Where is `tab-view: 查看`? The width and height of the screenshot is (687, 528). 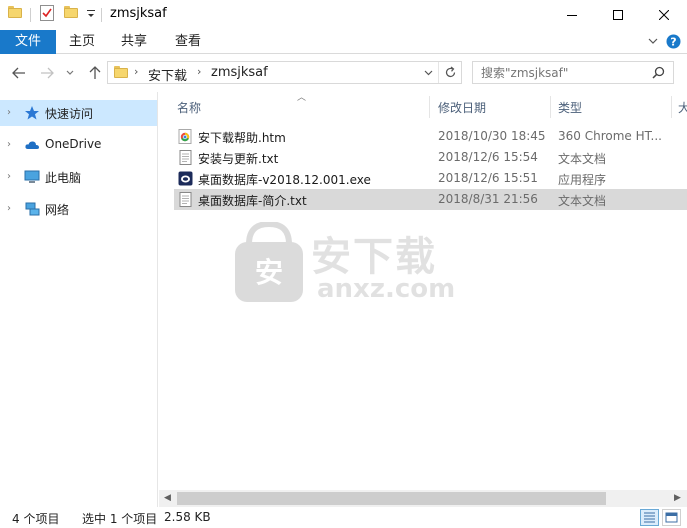 tab-view: 查看 is located at coordinates (188, 42).